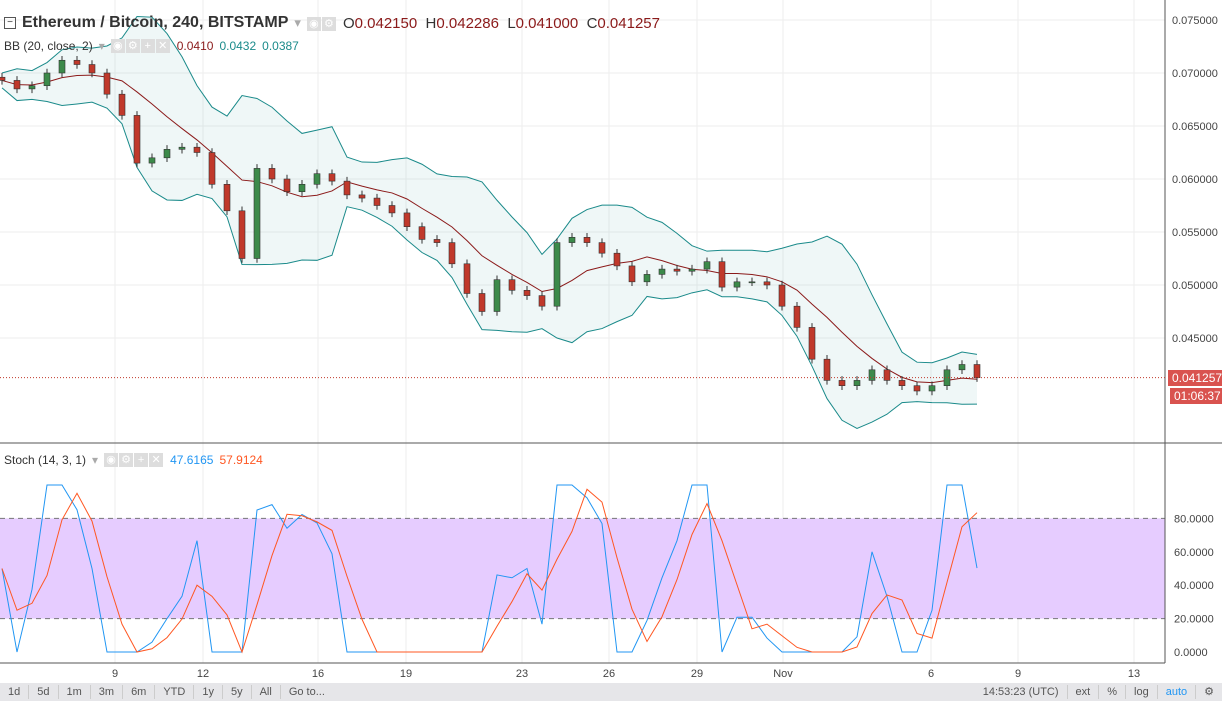  Describe the element at coordinates (783, 674) in the screenshot. I see `time-tick-label: Nov` at that location.